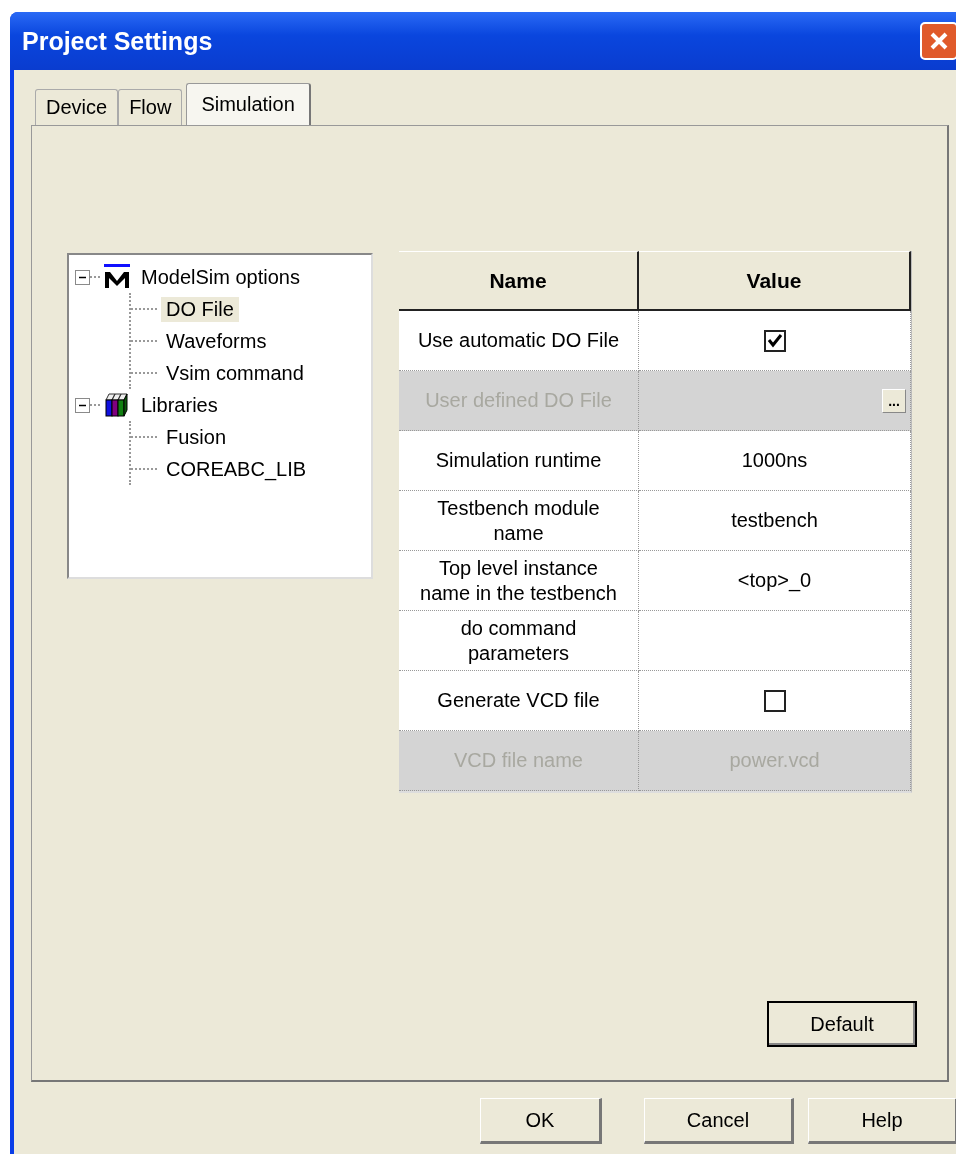  I want to click on close-button, so click(938, 41).